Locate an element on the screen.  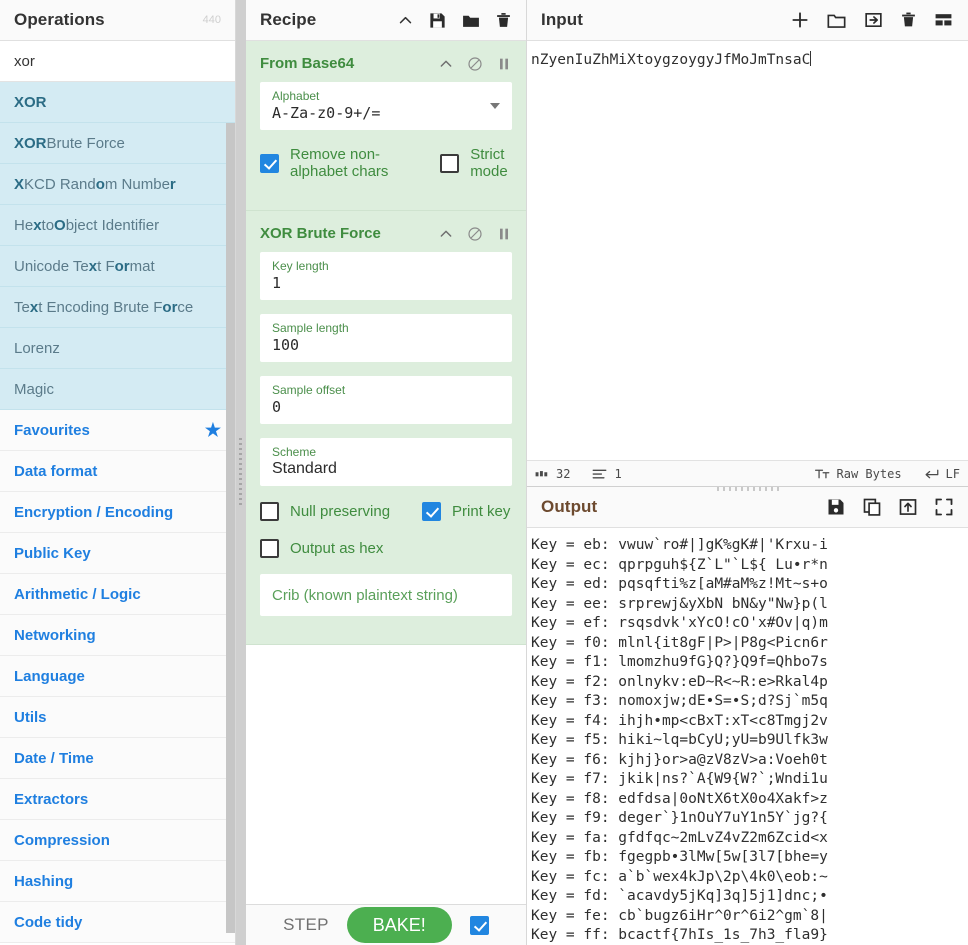
operations-scrollbar-thumb is located at coordinates (230, 528).